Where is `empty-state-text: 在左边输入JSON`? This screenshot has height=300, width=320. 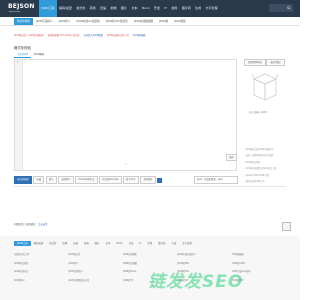
empty-state-text: 在左边输入JSON is located at coordinates (258, 112).